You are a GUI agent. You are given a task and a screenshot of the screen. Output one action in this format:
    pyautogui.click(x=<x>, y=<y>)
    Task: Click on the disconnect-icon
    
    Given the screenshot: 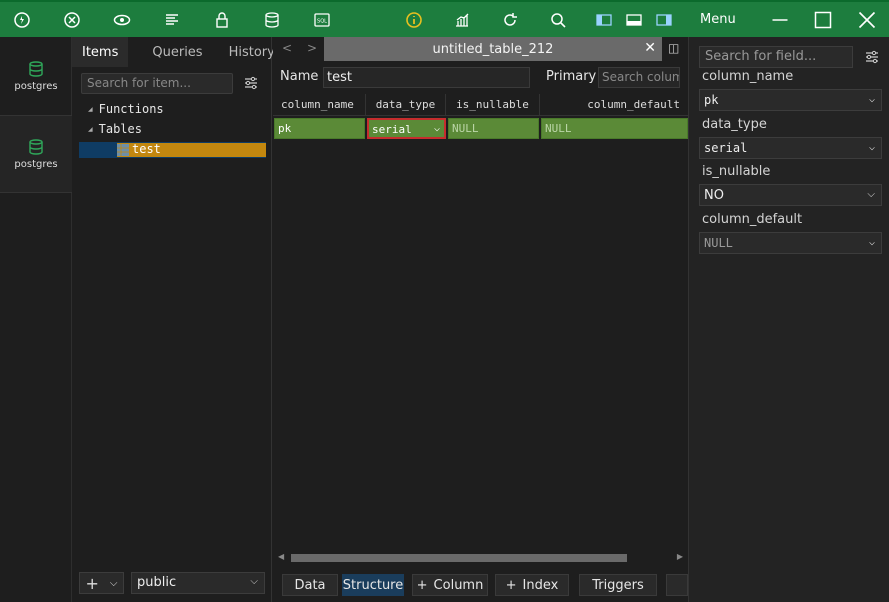 What is the action you would take?
    pyautogui.click(x=72, y=19)
    